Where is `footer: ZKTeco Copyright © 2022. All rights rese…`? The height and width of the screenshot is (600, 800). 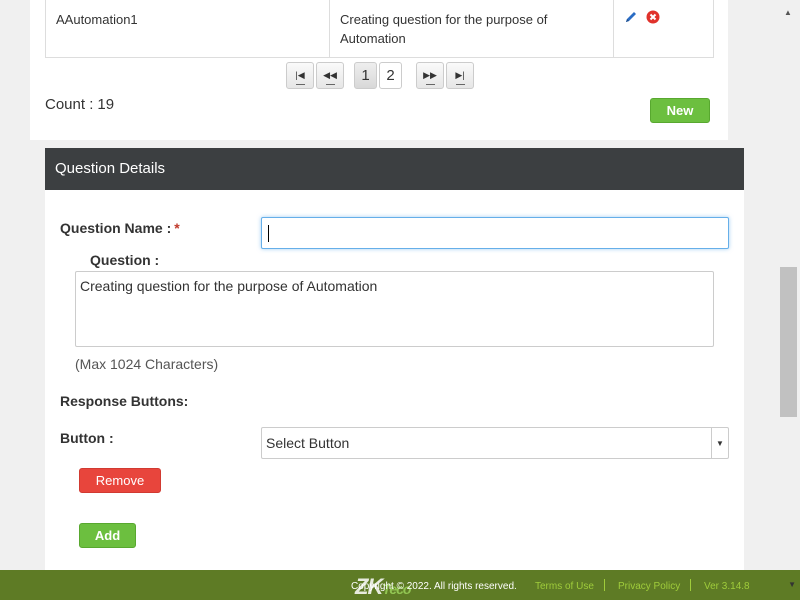
footer: ZKTeco Copyright © 2022. All rights rese… is located at coordinates (400, 585).